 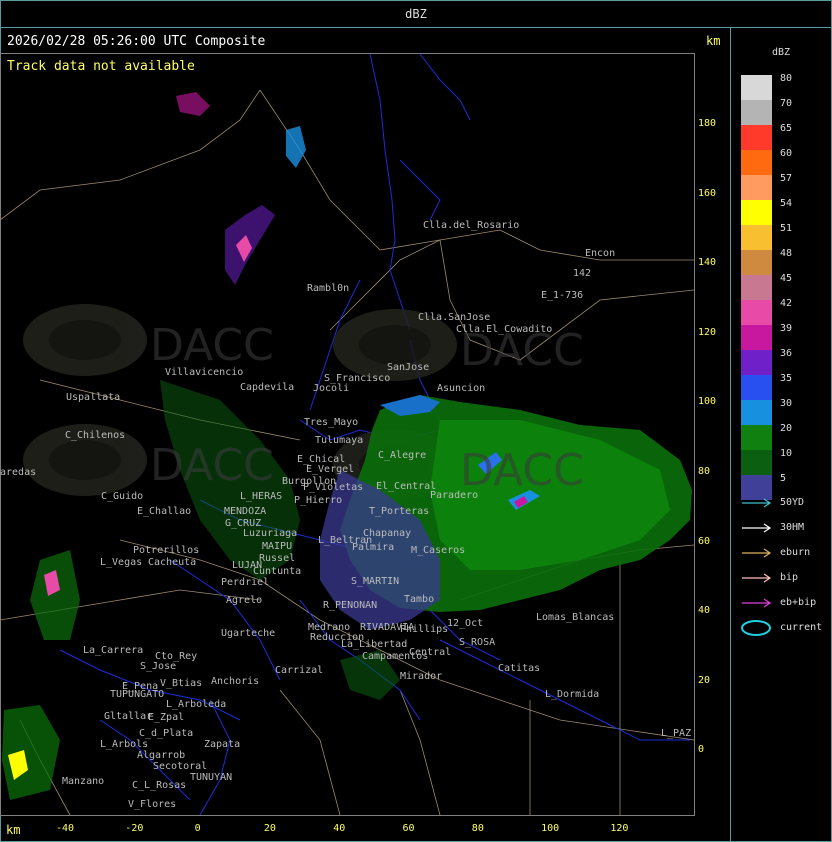 What do you see at coordinates (707, 123) in the screenshot?
I see `y-tick-label: 180` at bounding box center [707, 123].